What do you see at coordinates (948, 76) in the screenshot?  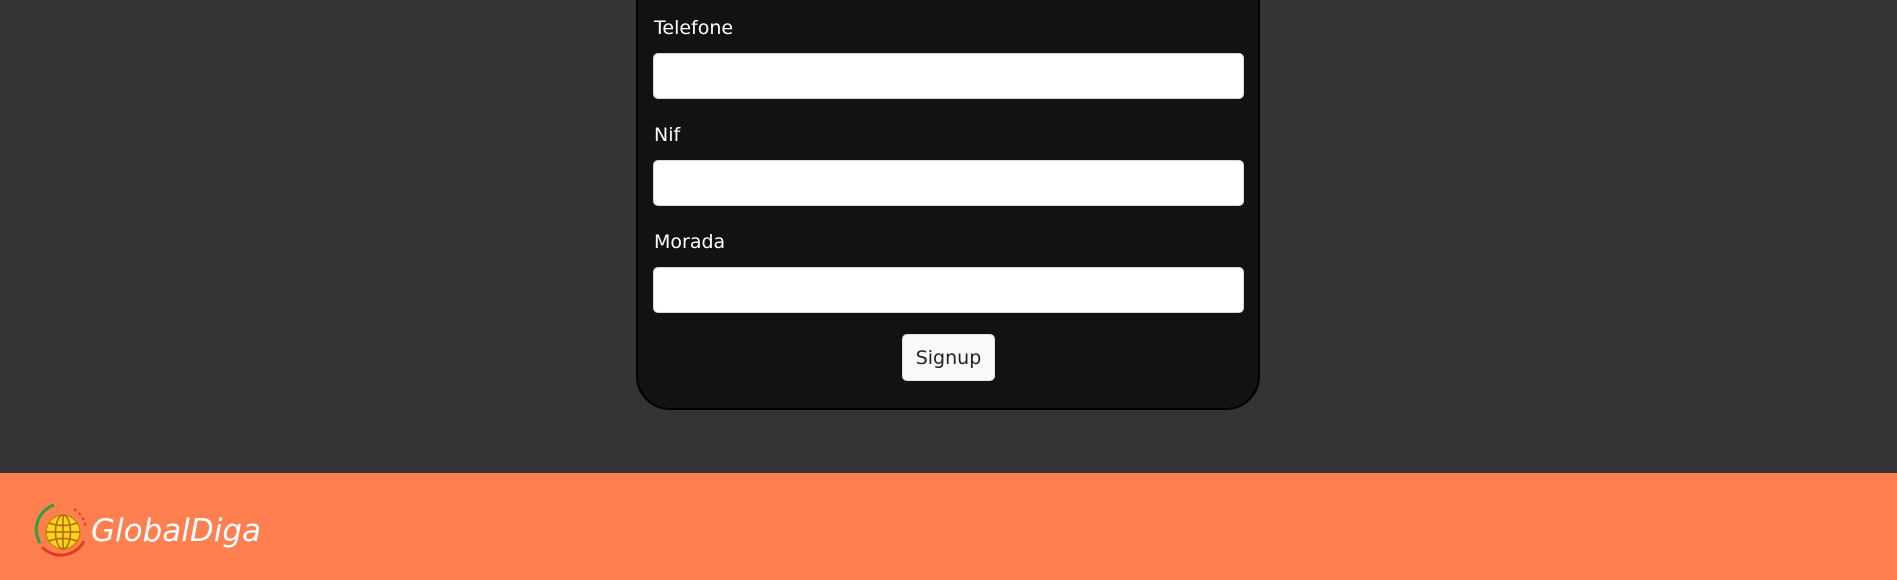 I see `telefone-input` at bounding box center [948, 76].